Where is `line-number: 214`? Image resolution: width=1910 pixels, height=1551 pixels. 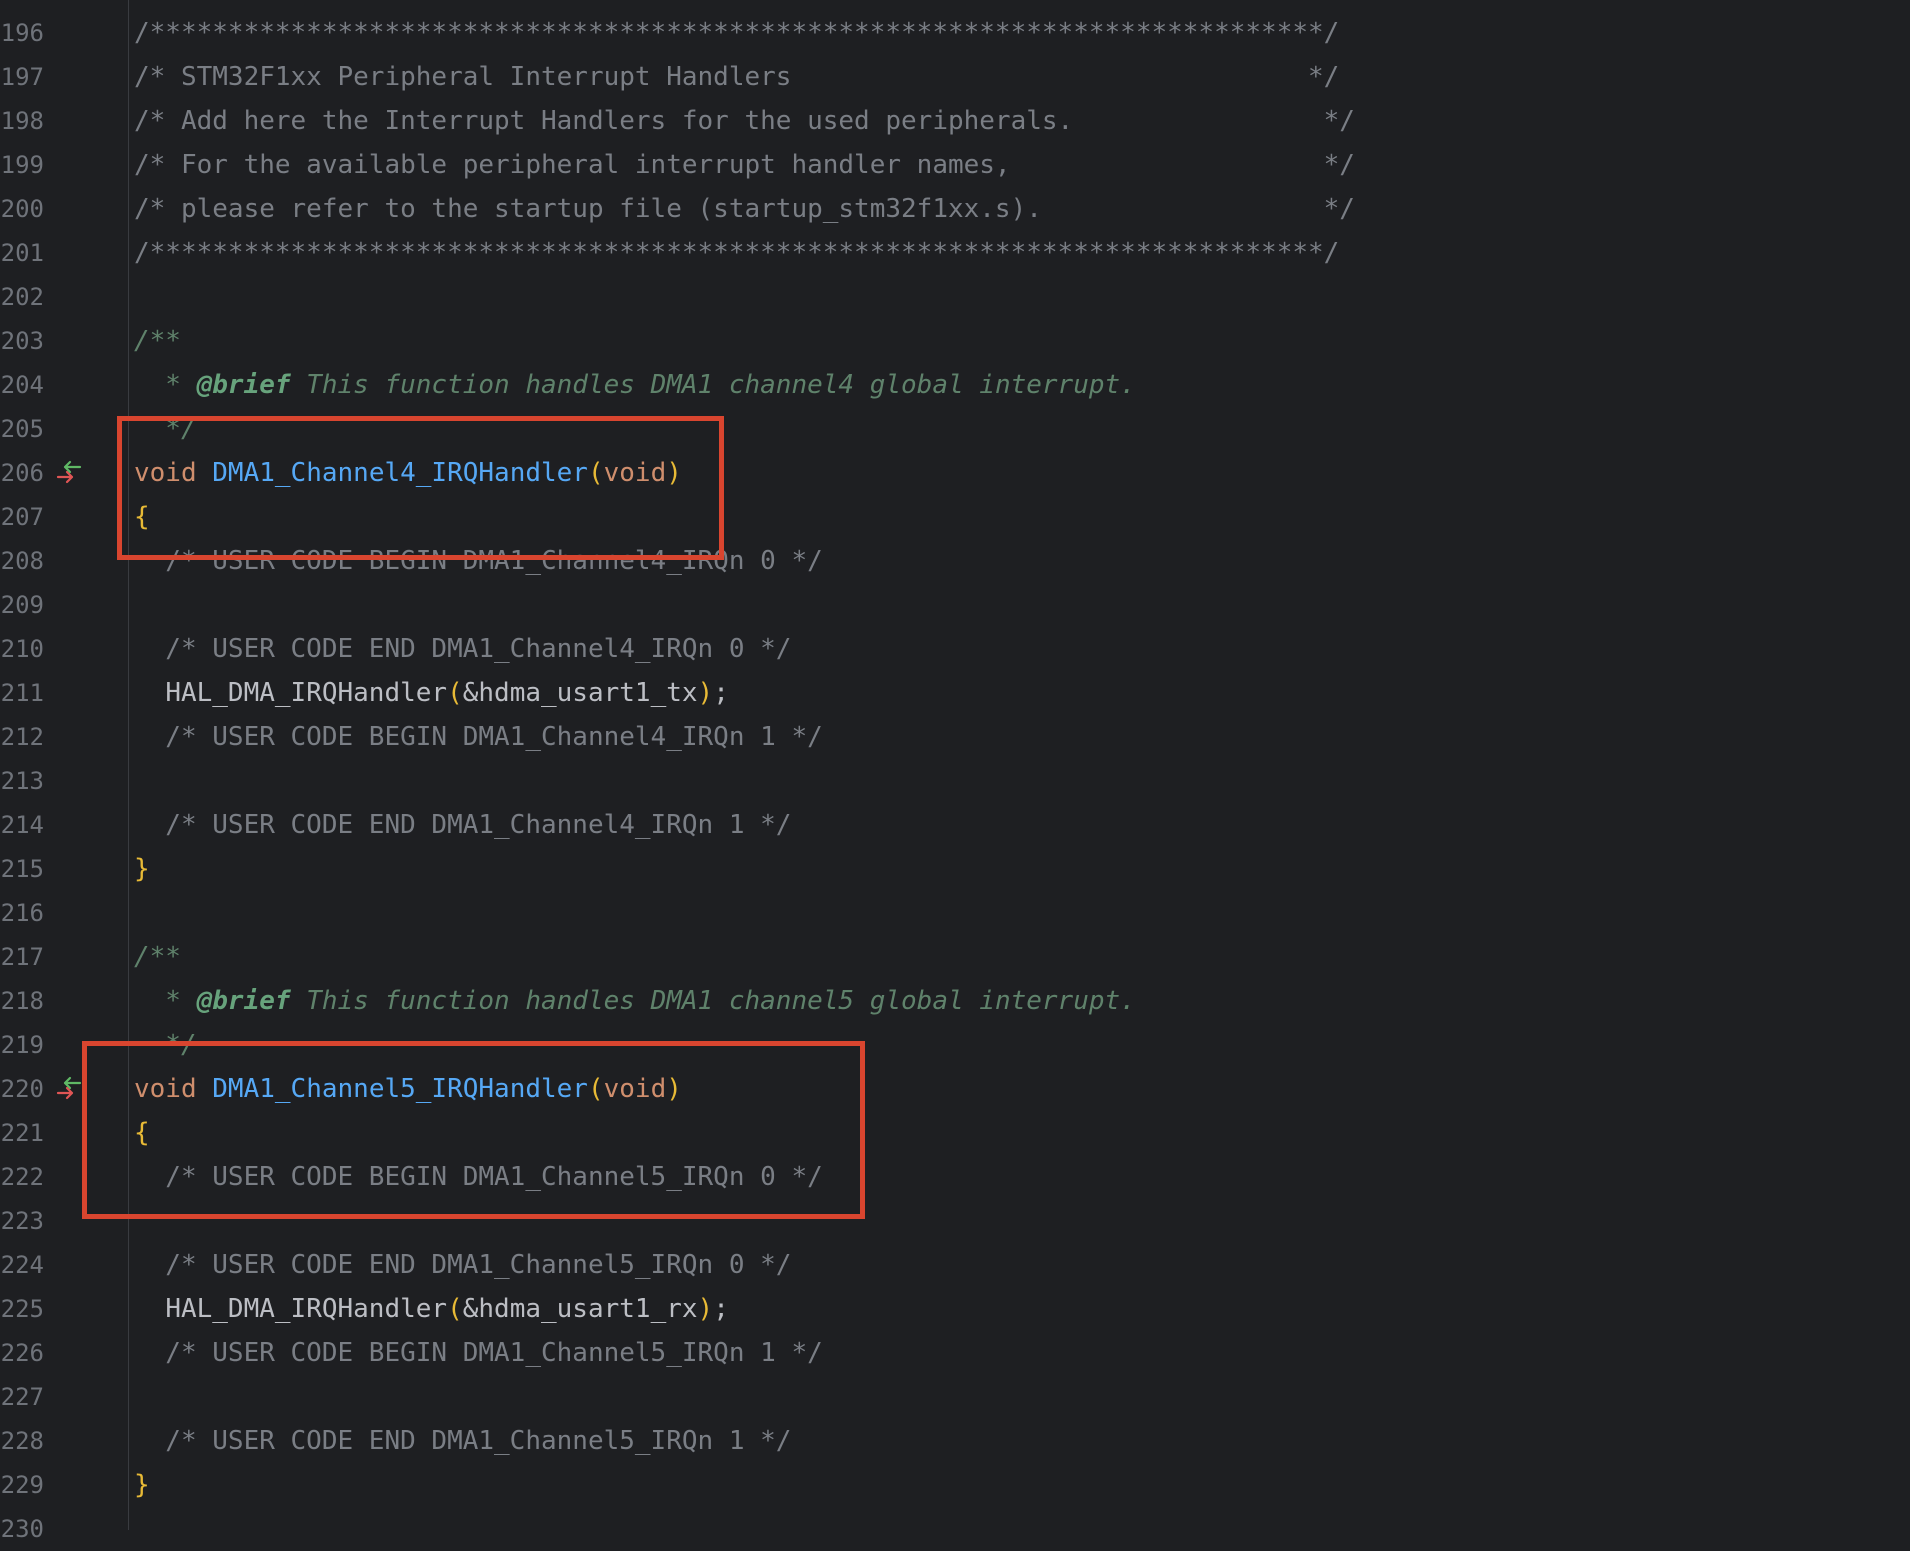 line-number: 214 is located at coordinates (22, 825).